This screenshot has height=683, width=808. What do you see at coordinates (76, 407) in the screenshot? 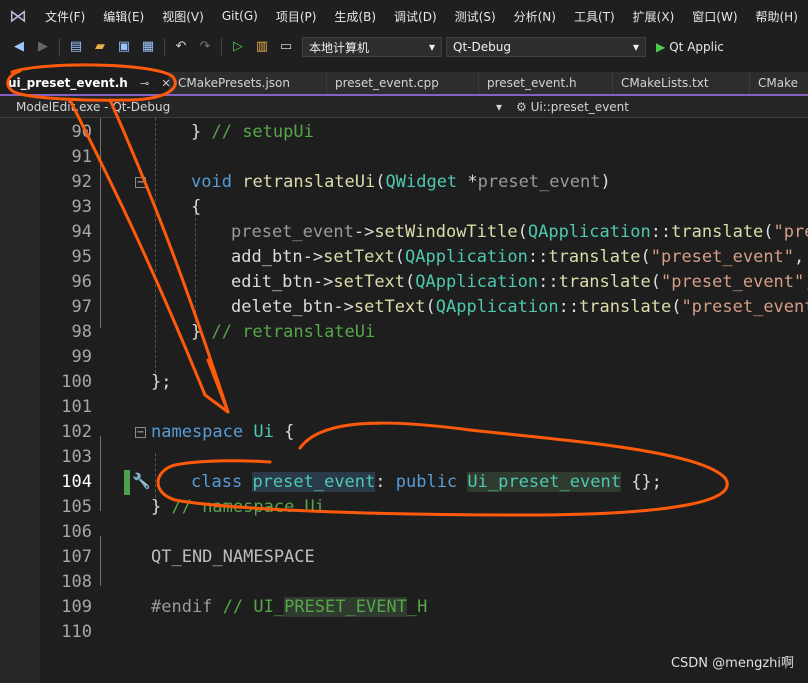
I see `line-number: 101` at bounding box center [76, 407].